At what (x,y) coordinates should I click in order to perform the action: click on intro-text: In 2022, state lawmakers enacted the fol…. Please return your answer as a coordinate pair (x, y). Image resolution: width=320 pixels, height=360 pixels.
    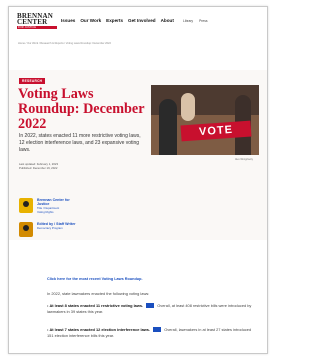
    Looking at the image, I should click on (98, 293).